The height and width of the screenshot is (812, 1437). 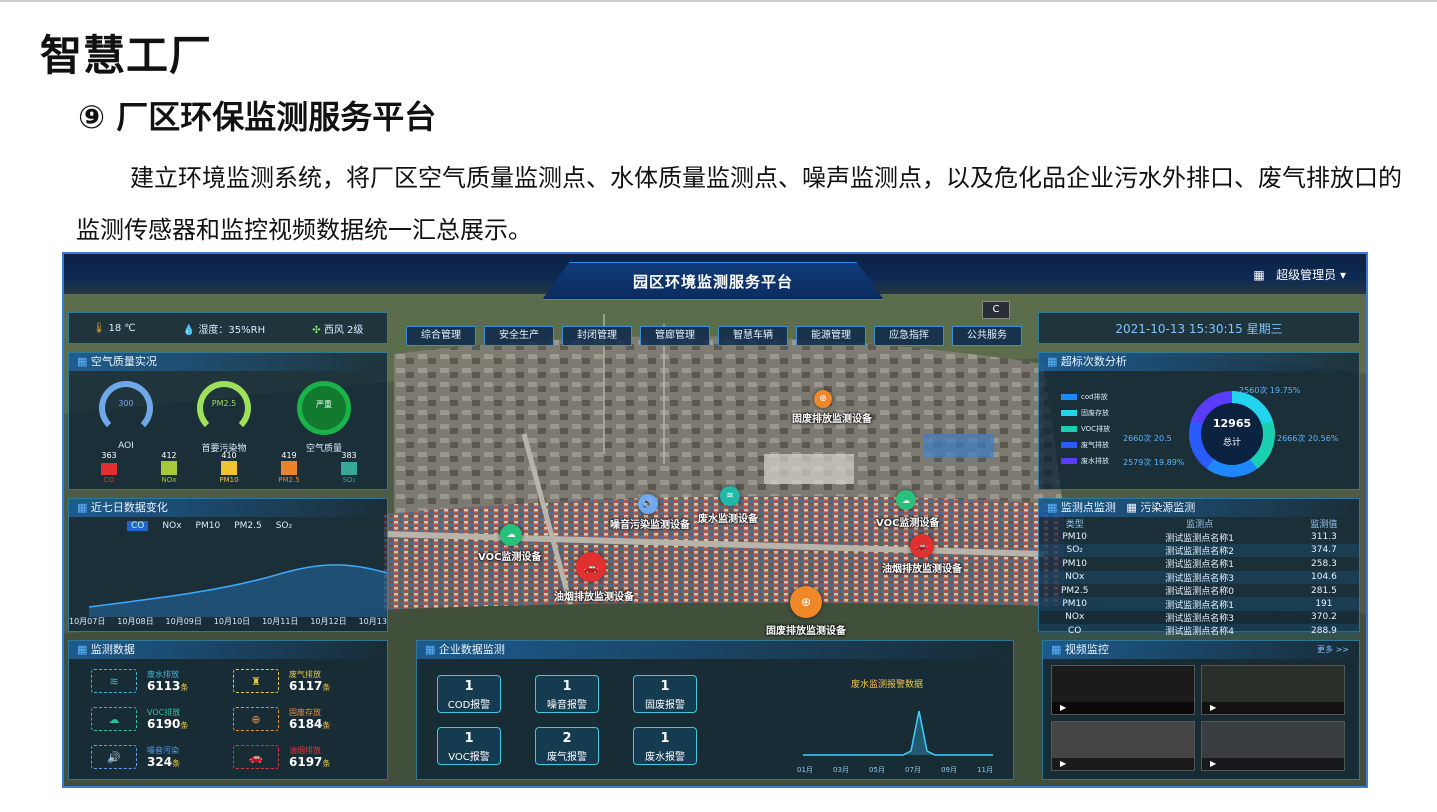 What do you see at coordinates (469, 746) in the screenshot?
I see `alarm-card: 1 VOC报警` at bounding box center [469, 746].